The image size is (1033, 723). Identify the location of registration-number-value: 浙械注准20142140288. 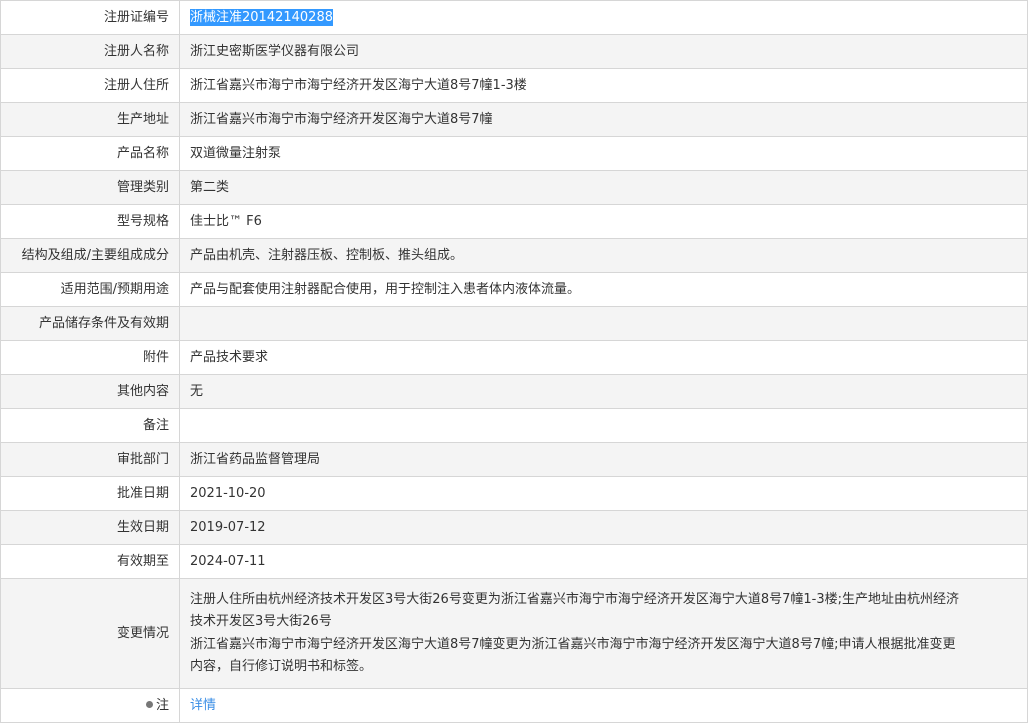
(603, 17).